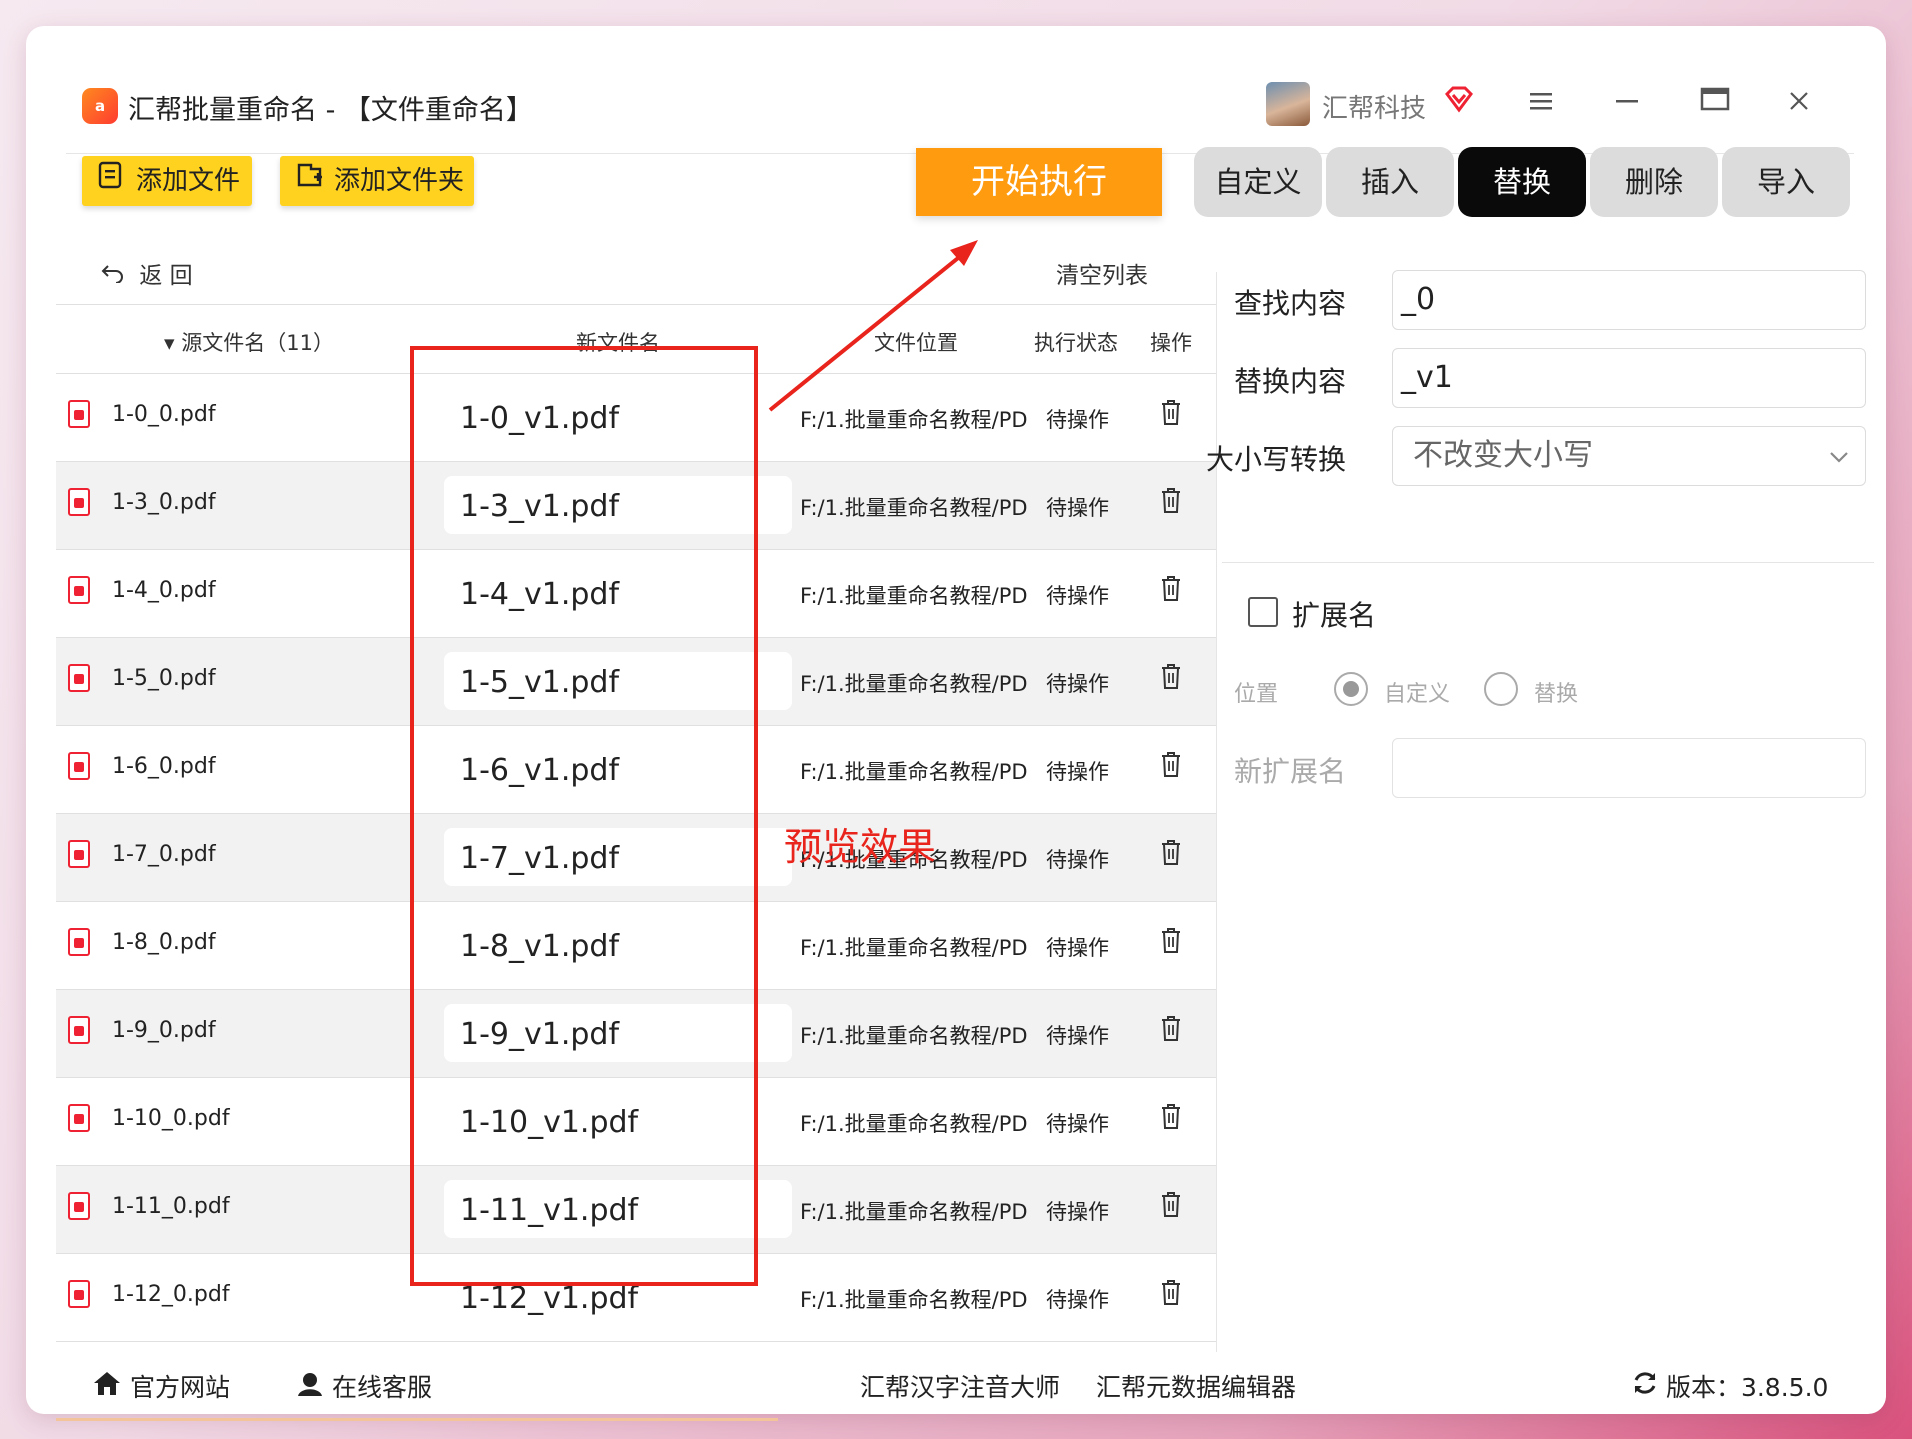  What do you see at coordinates (169, 343) in the screenshot?
I see `caret-down-icon: ▾` at bounding box center [169, 343].